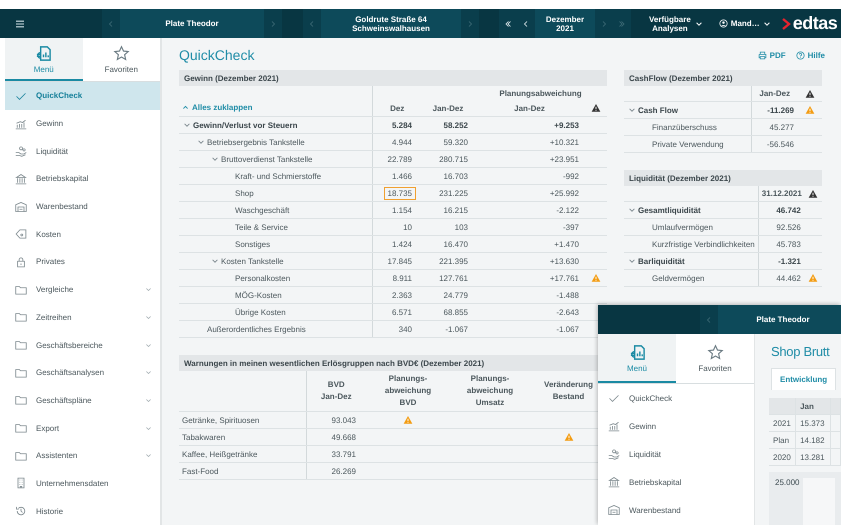 This screenshot has width=841, height=525. Describe the element at coordinates (82, 234) in the screenshot. I see `sidebar-item: Kosten` at that location.